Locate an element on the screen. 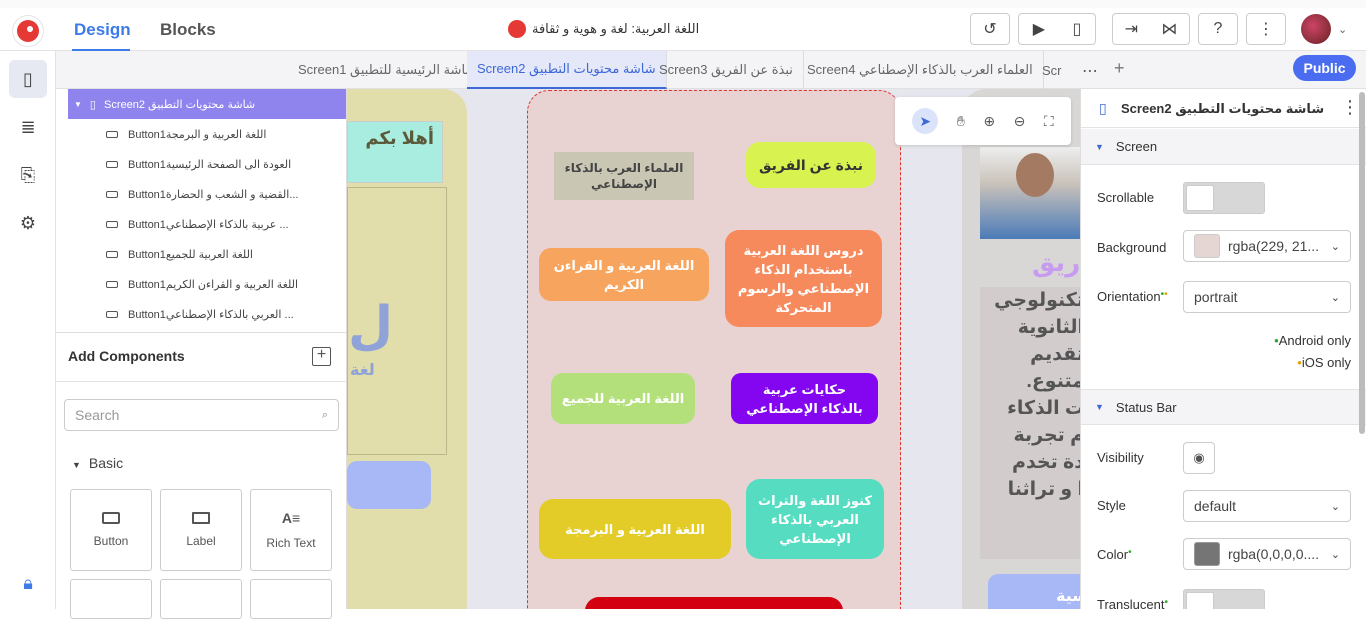 The image size is (1366, 619). device-icon: ▯ is located at coordinates (1076, 29).